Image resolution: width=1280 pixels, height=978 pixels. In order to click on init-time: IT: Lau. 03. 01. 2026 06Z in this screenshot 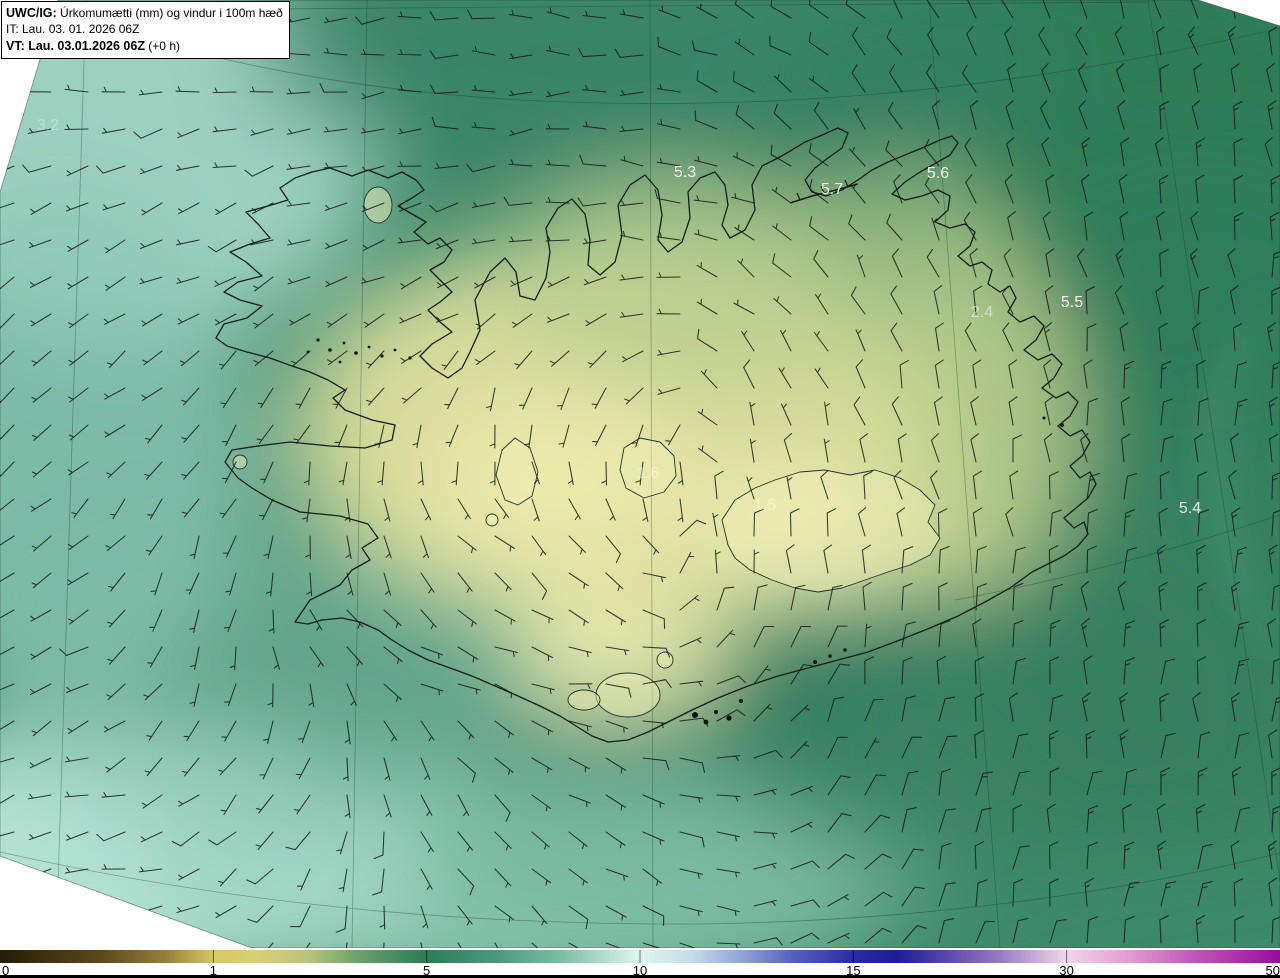, I will do `click(73, 28)`.